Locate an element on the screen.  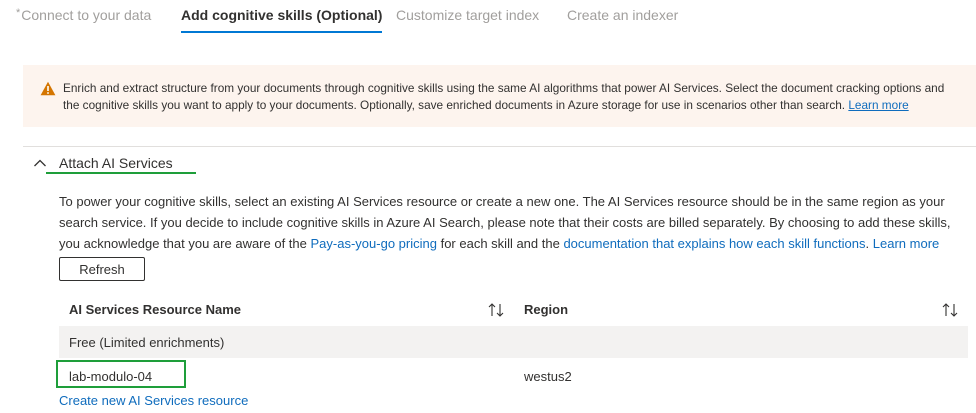
table-row-free: Free (Limited enrichments) is located at coordinates (513, 342).